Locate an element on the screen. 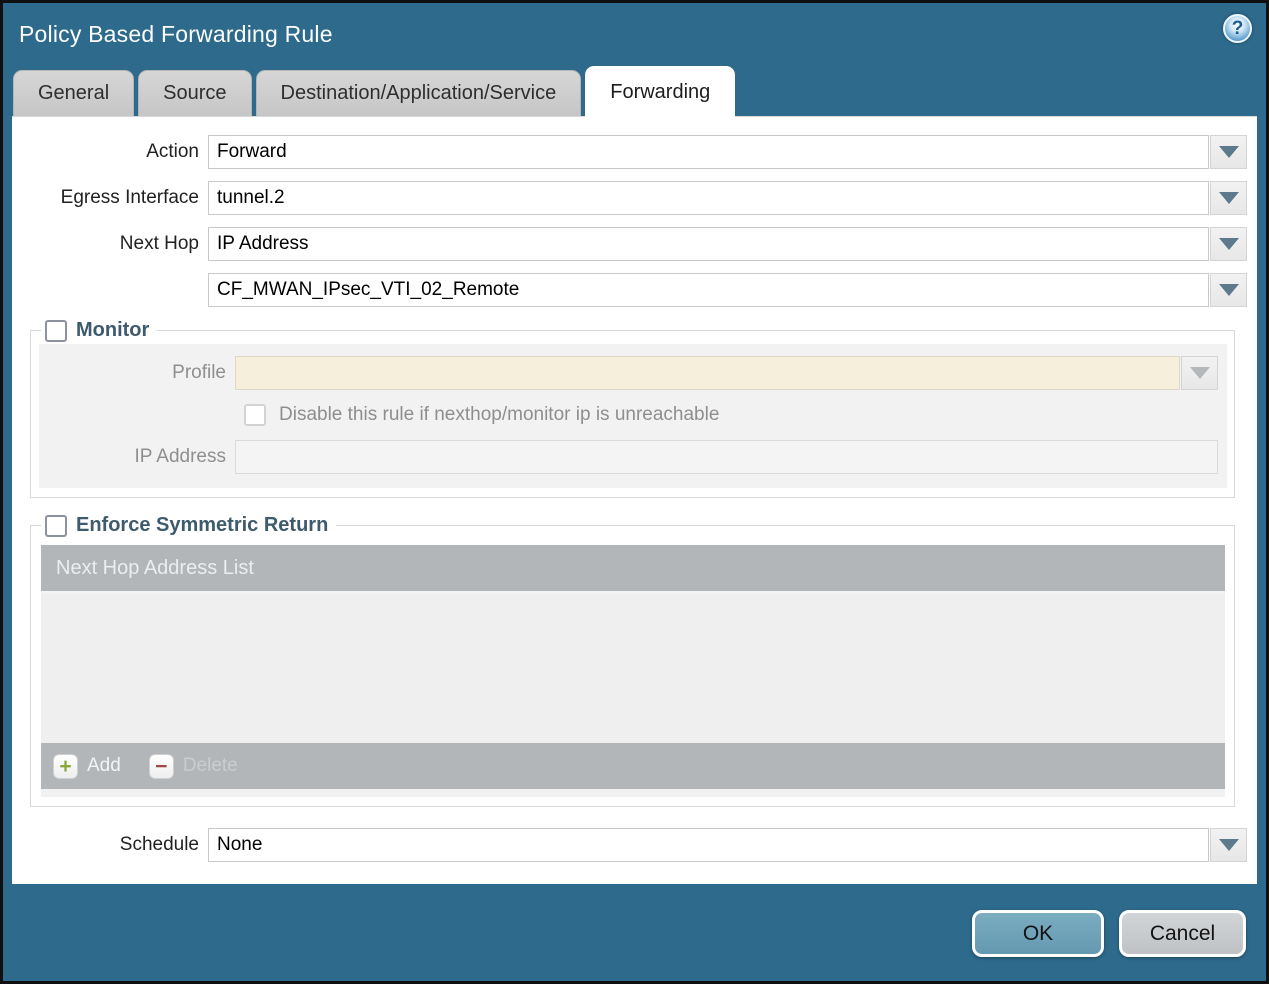  tab-general: General is located at coordinates (74, 93).